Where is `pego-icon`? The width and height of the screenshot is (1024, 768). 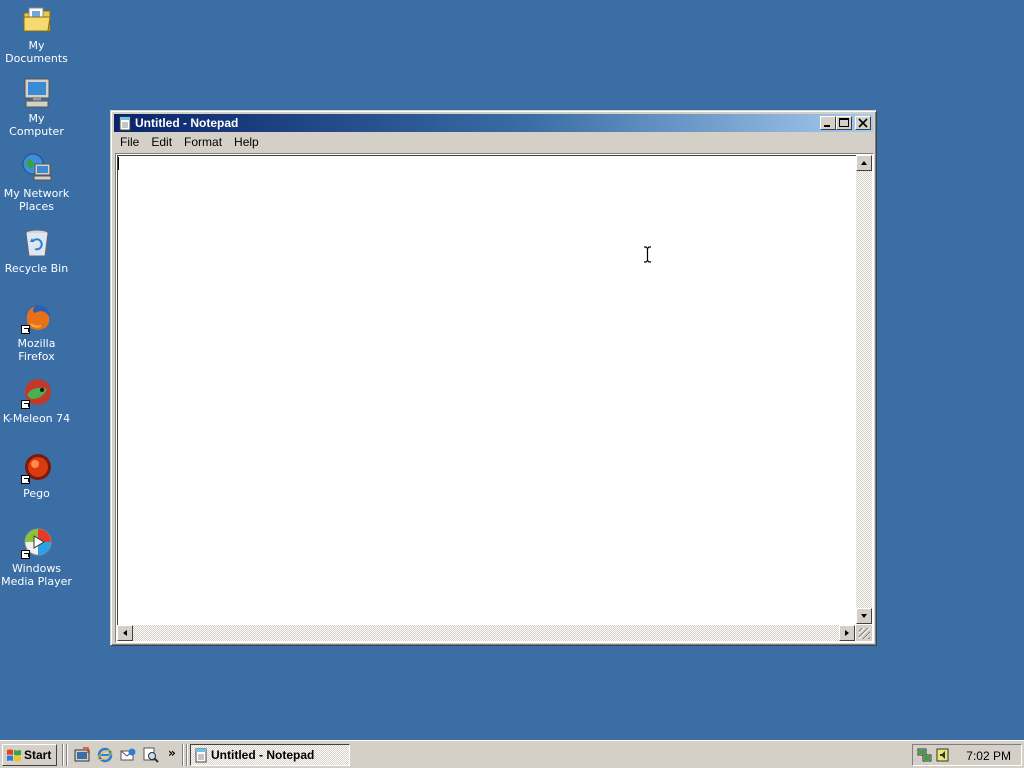 pego-icon is located at coordinates (36, 468).